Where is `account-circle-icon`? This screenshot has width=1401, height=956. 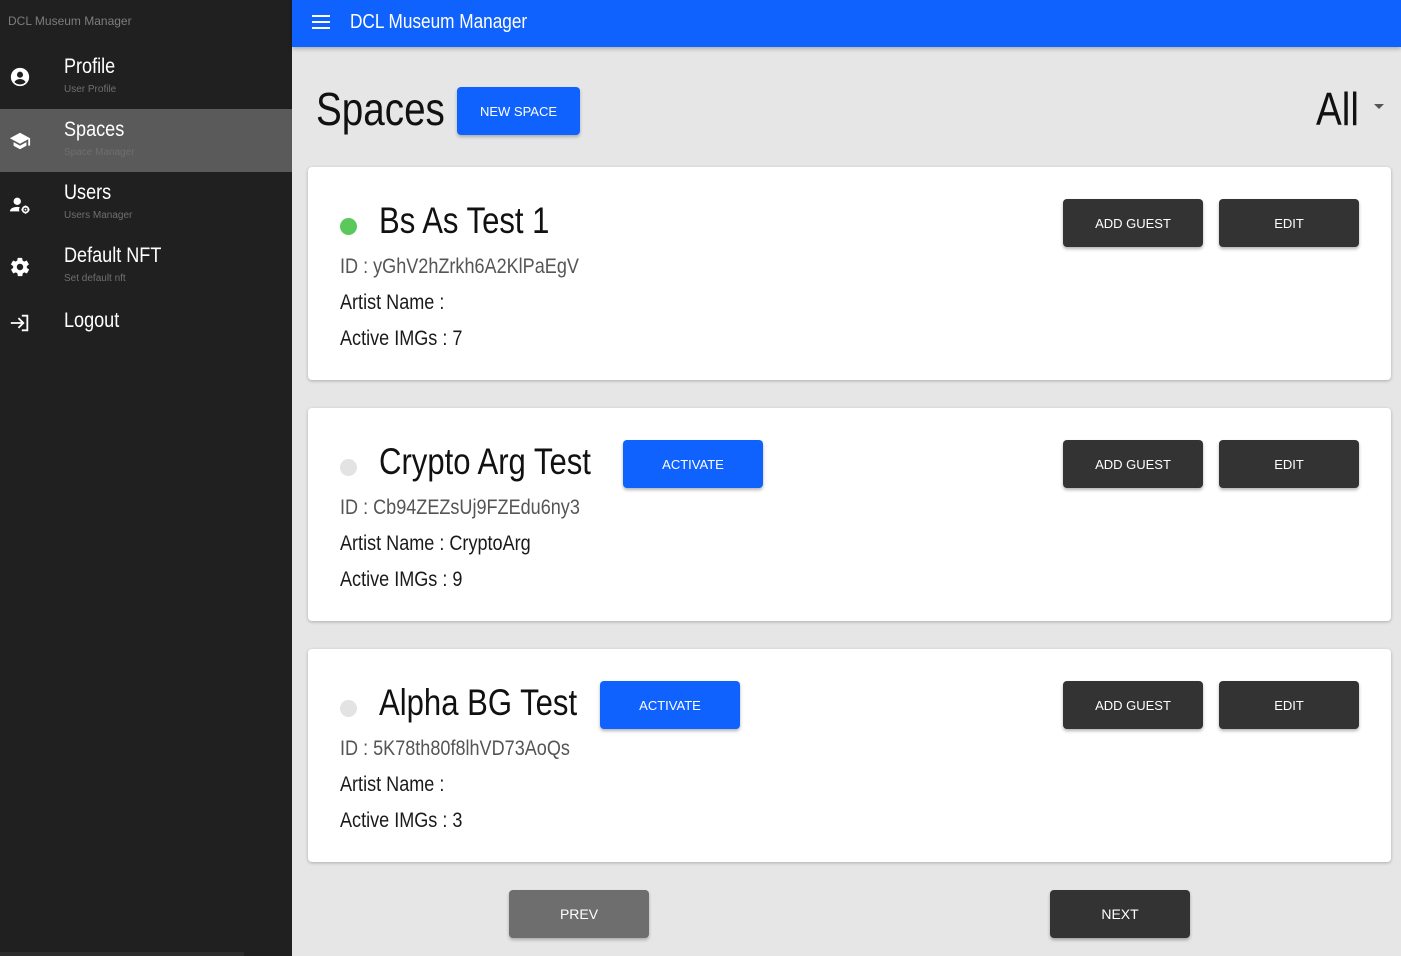
account-circle-icon is located at coordinates (20, 77).